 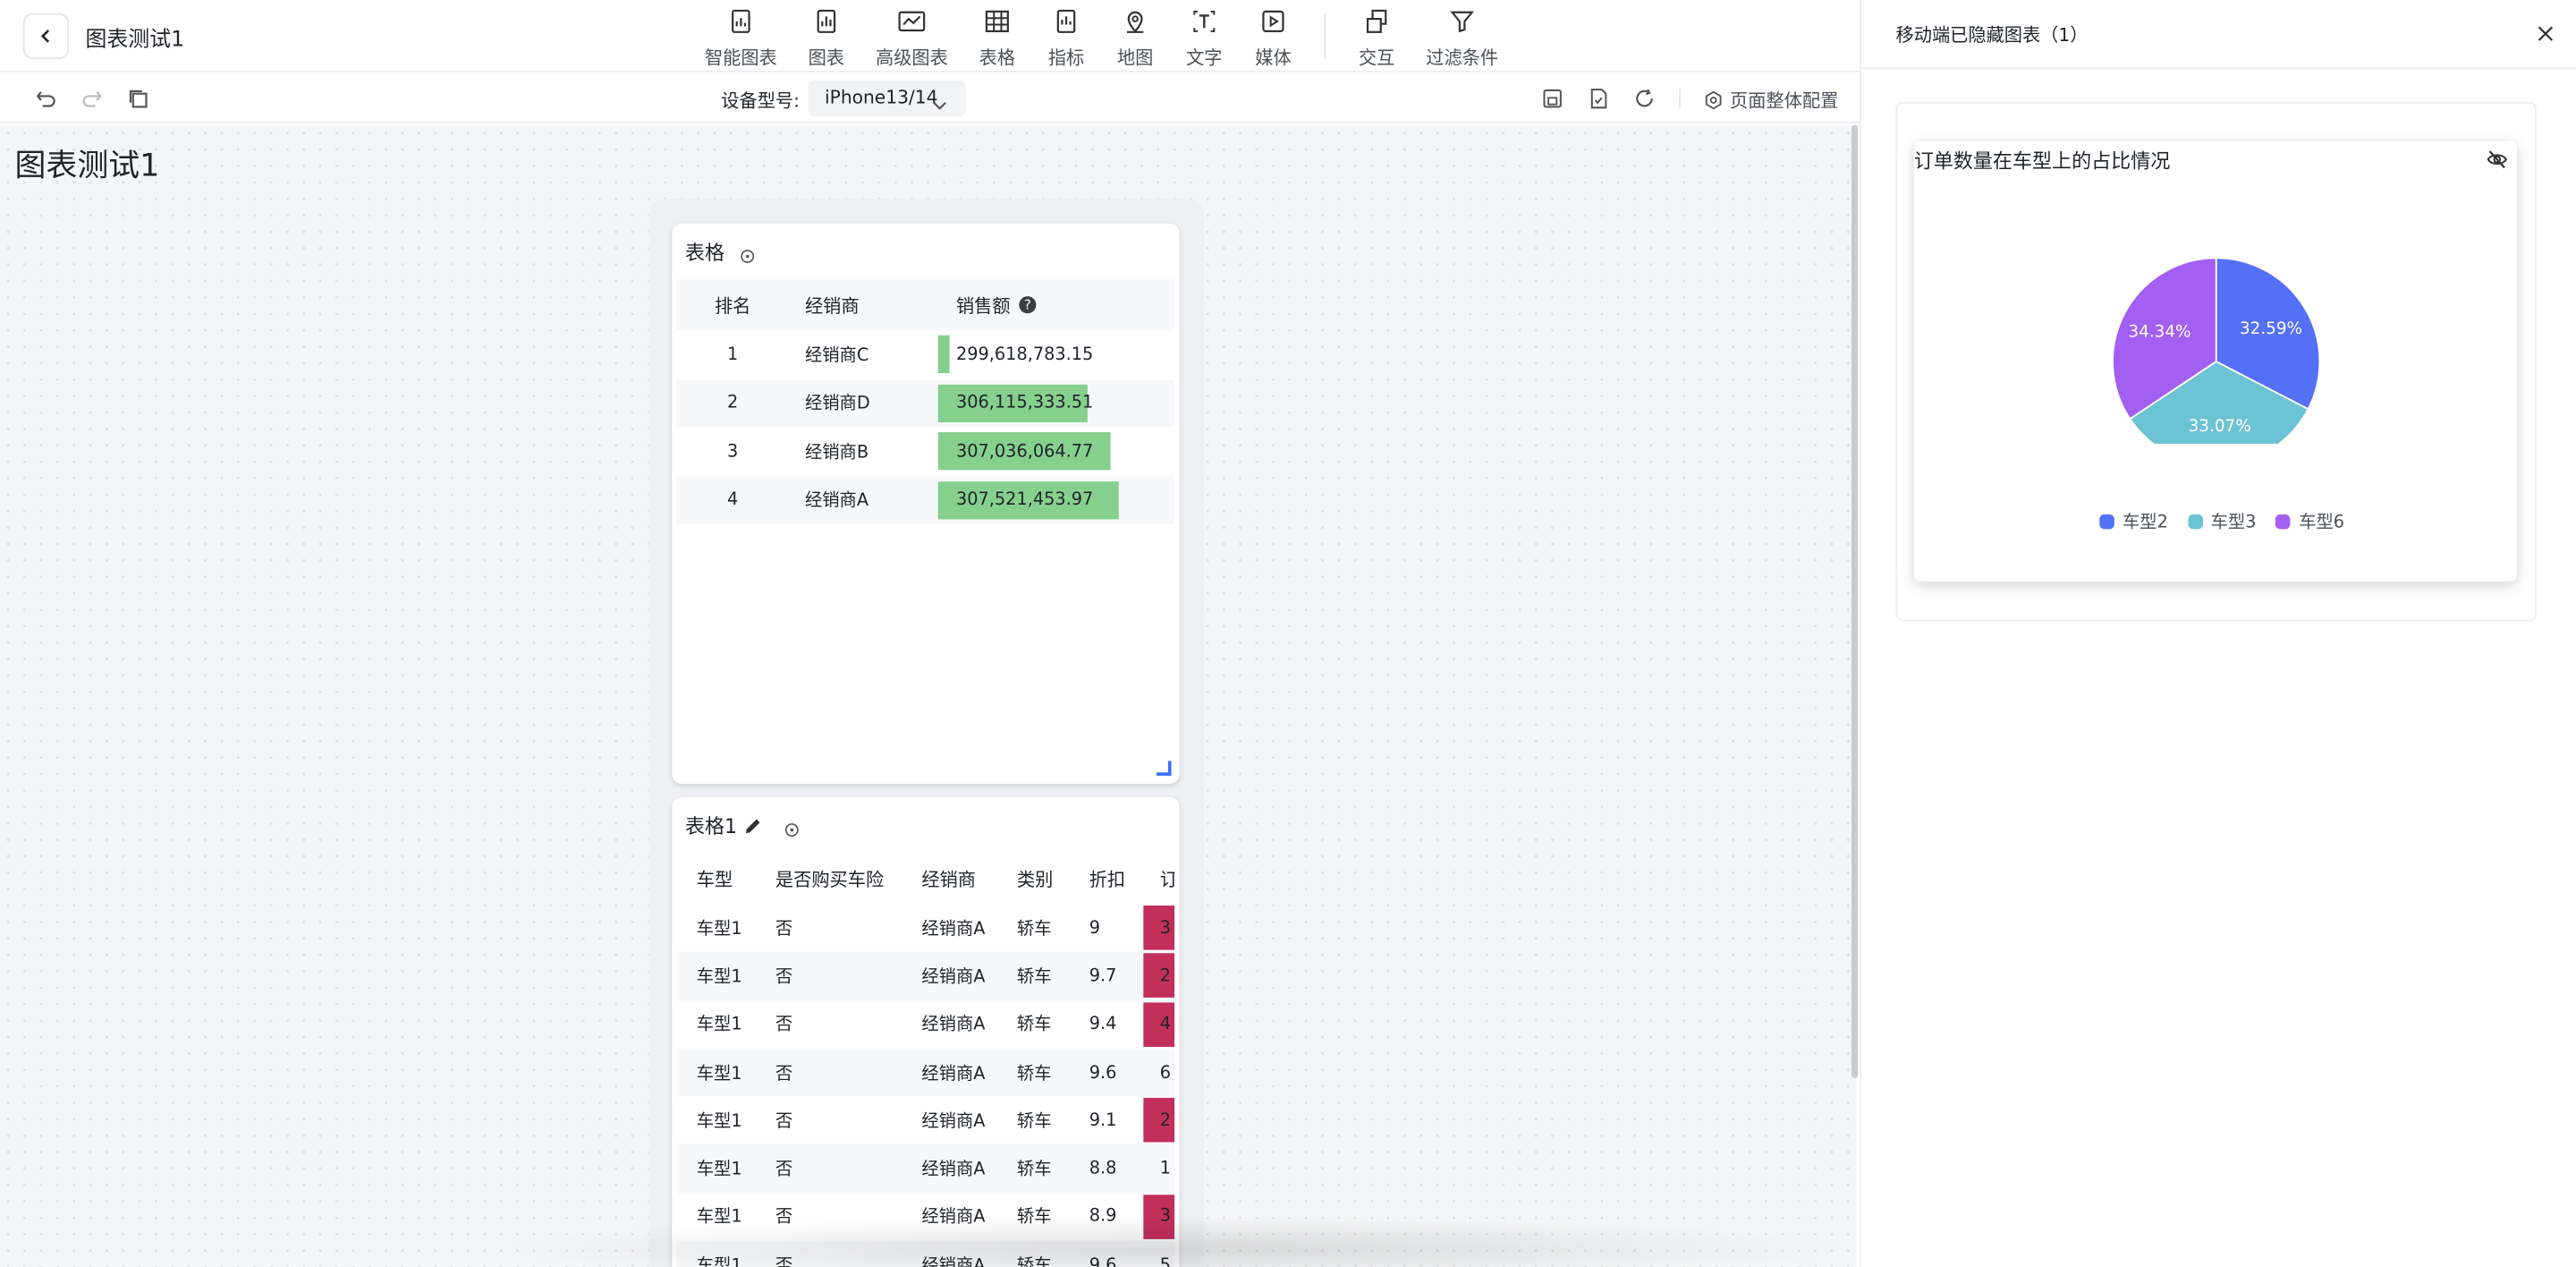 I want to click on cell-sales: 307,521,453.97, so click(x=1024, y=499).